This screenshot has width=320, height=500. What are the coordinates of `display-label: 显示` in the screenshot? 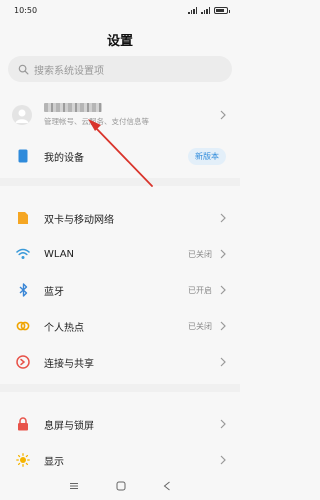 It's located at (54, 462).